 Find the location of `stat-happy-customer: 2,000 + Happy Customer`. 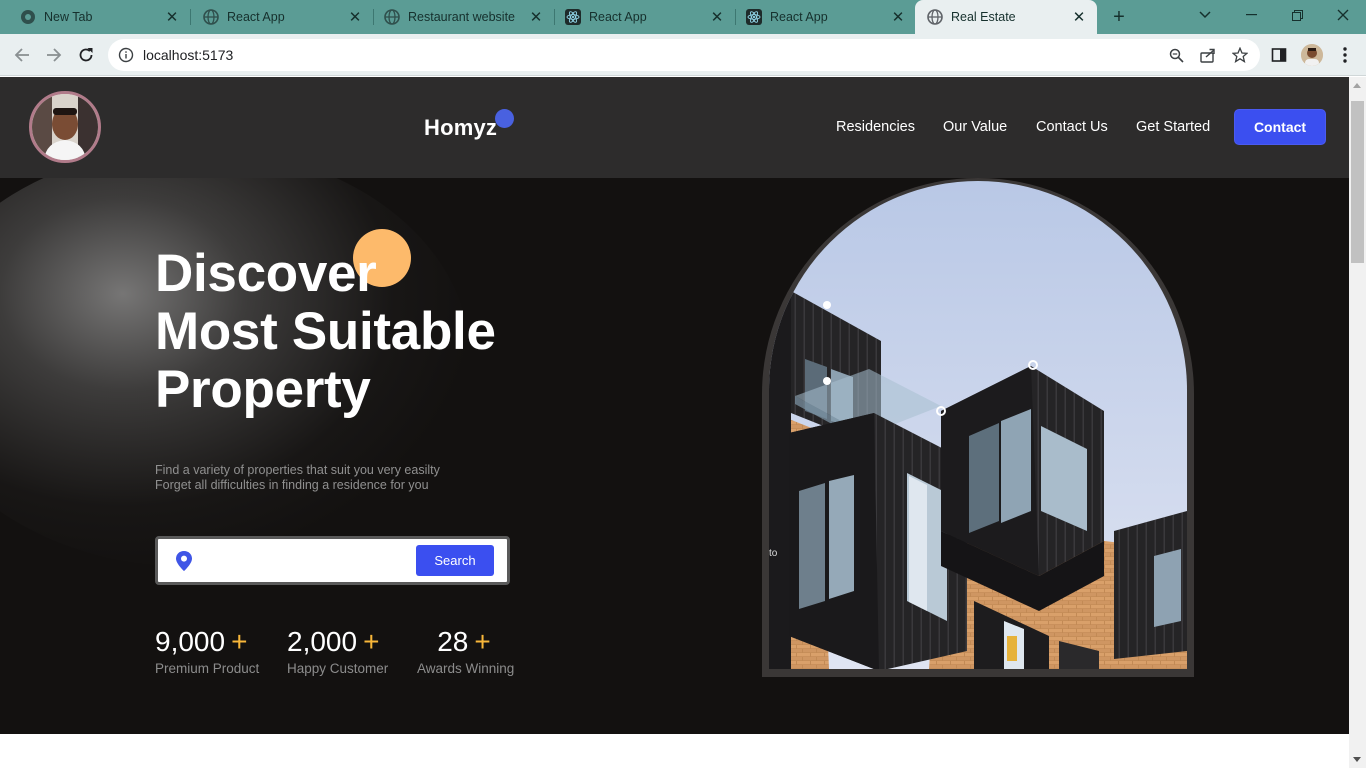

stat-happy-customer: 2,000 + Happy Customer is located at coordinates (337, 651).